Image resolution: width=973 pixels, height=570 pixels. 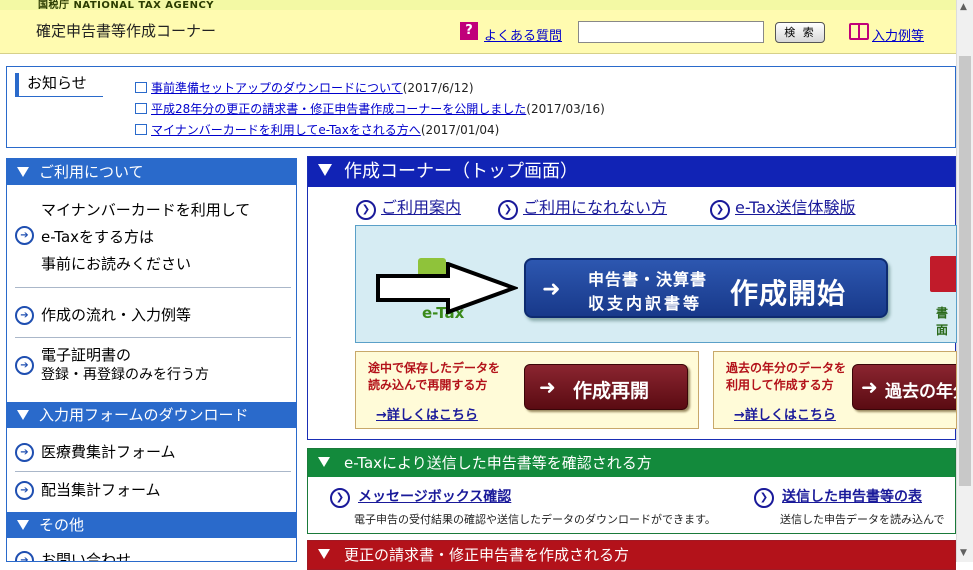 I want to click on panel-title: 作成コーナー（トップ画面）, so click(x=461, y=171).